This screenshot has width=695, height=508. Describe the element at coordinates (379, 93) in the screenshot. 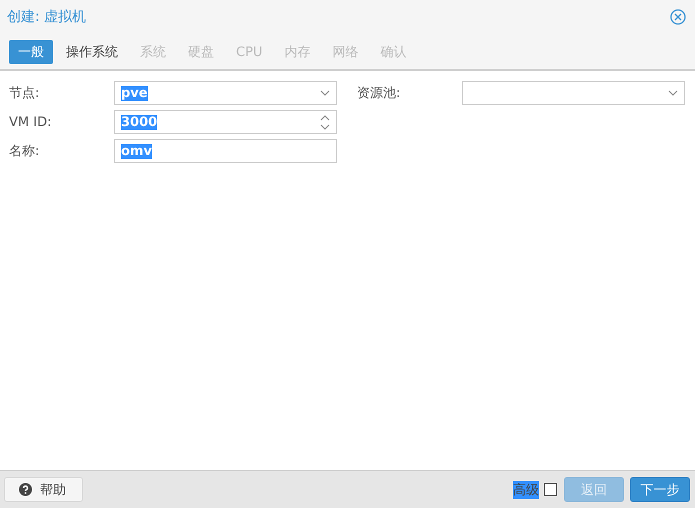

I see `field-label: 资源池:` at that location.